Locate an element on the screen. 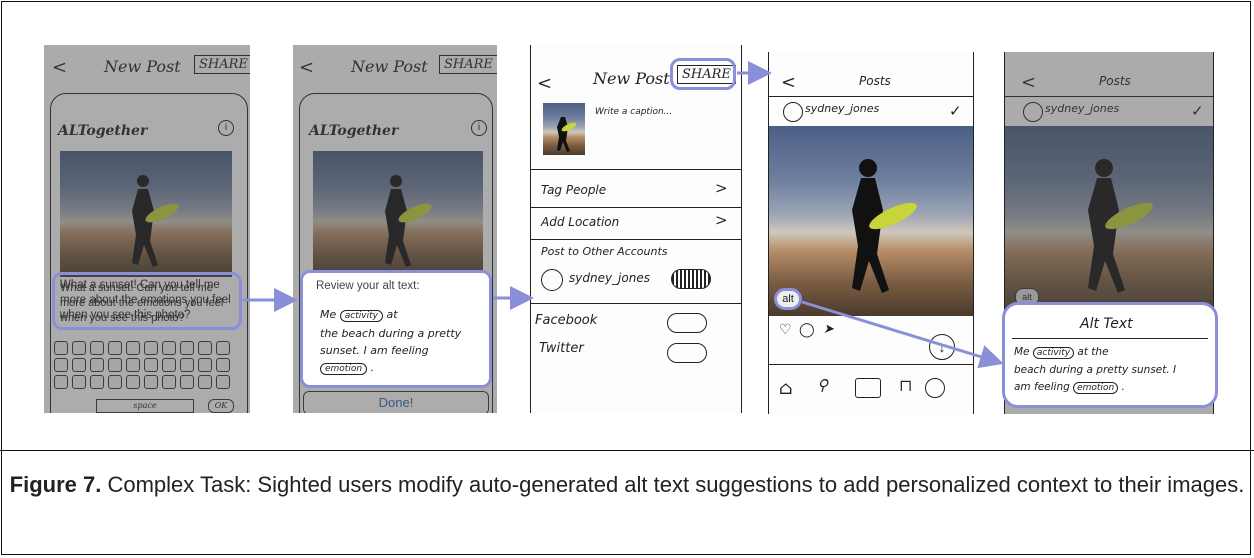  alt-badge: alt is located at coordinates (788, 299).